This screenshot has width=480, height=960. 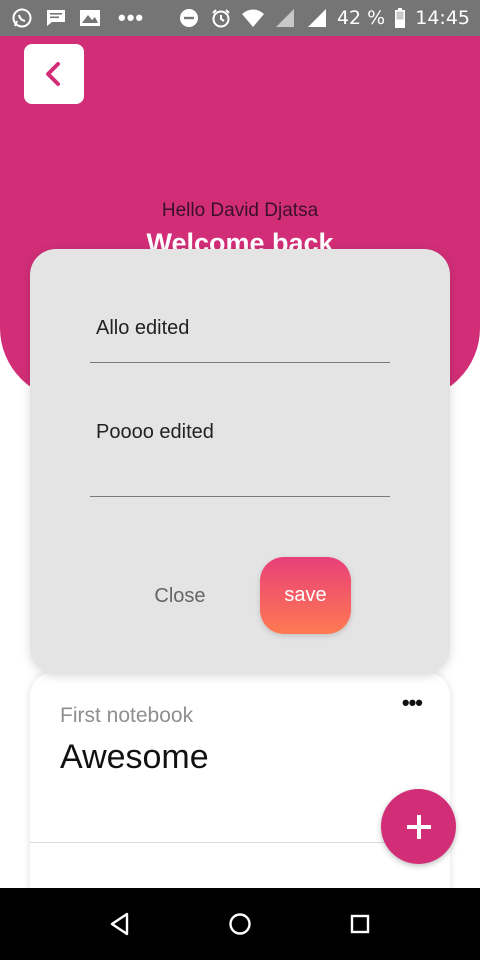 I want to click on clock: 14:45, so click(x=442, y=18).